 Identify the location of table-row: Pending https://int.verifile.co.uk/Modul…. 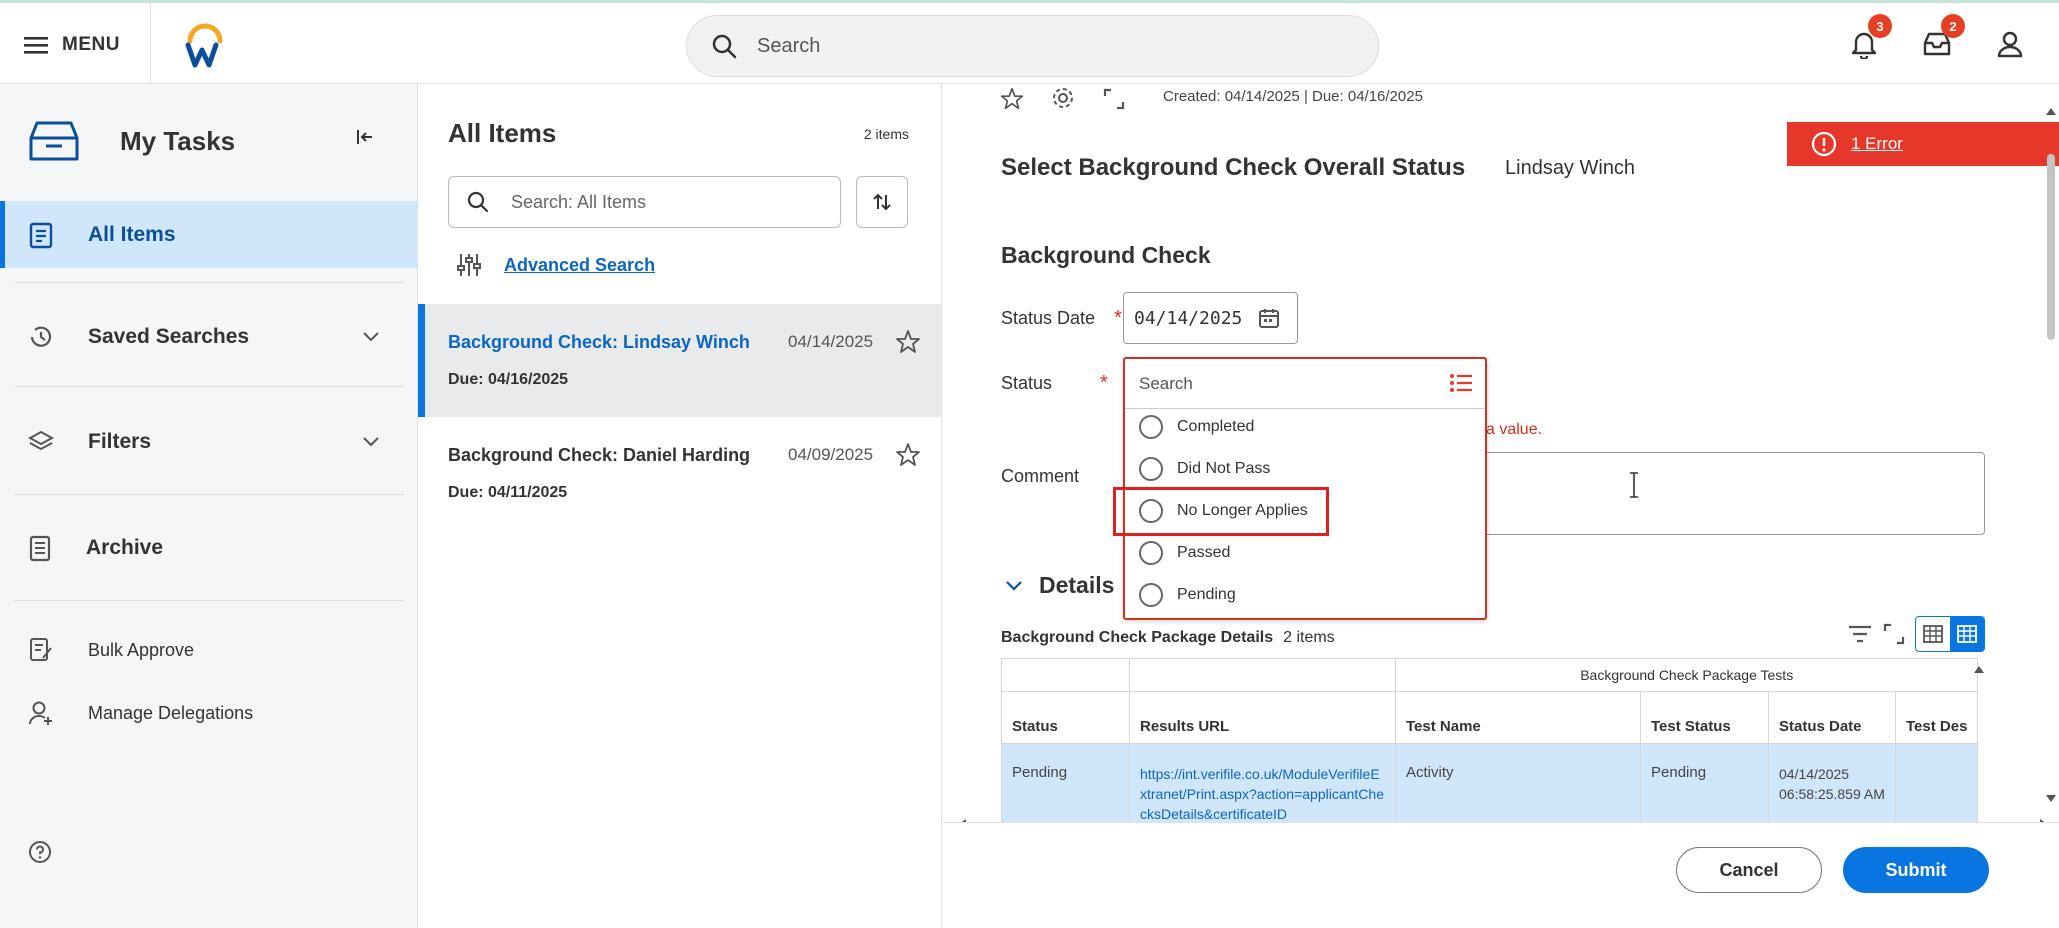
(1490, 788).